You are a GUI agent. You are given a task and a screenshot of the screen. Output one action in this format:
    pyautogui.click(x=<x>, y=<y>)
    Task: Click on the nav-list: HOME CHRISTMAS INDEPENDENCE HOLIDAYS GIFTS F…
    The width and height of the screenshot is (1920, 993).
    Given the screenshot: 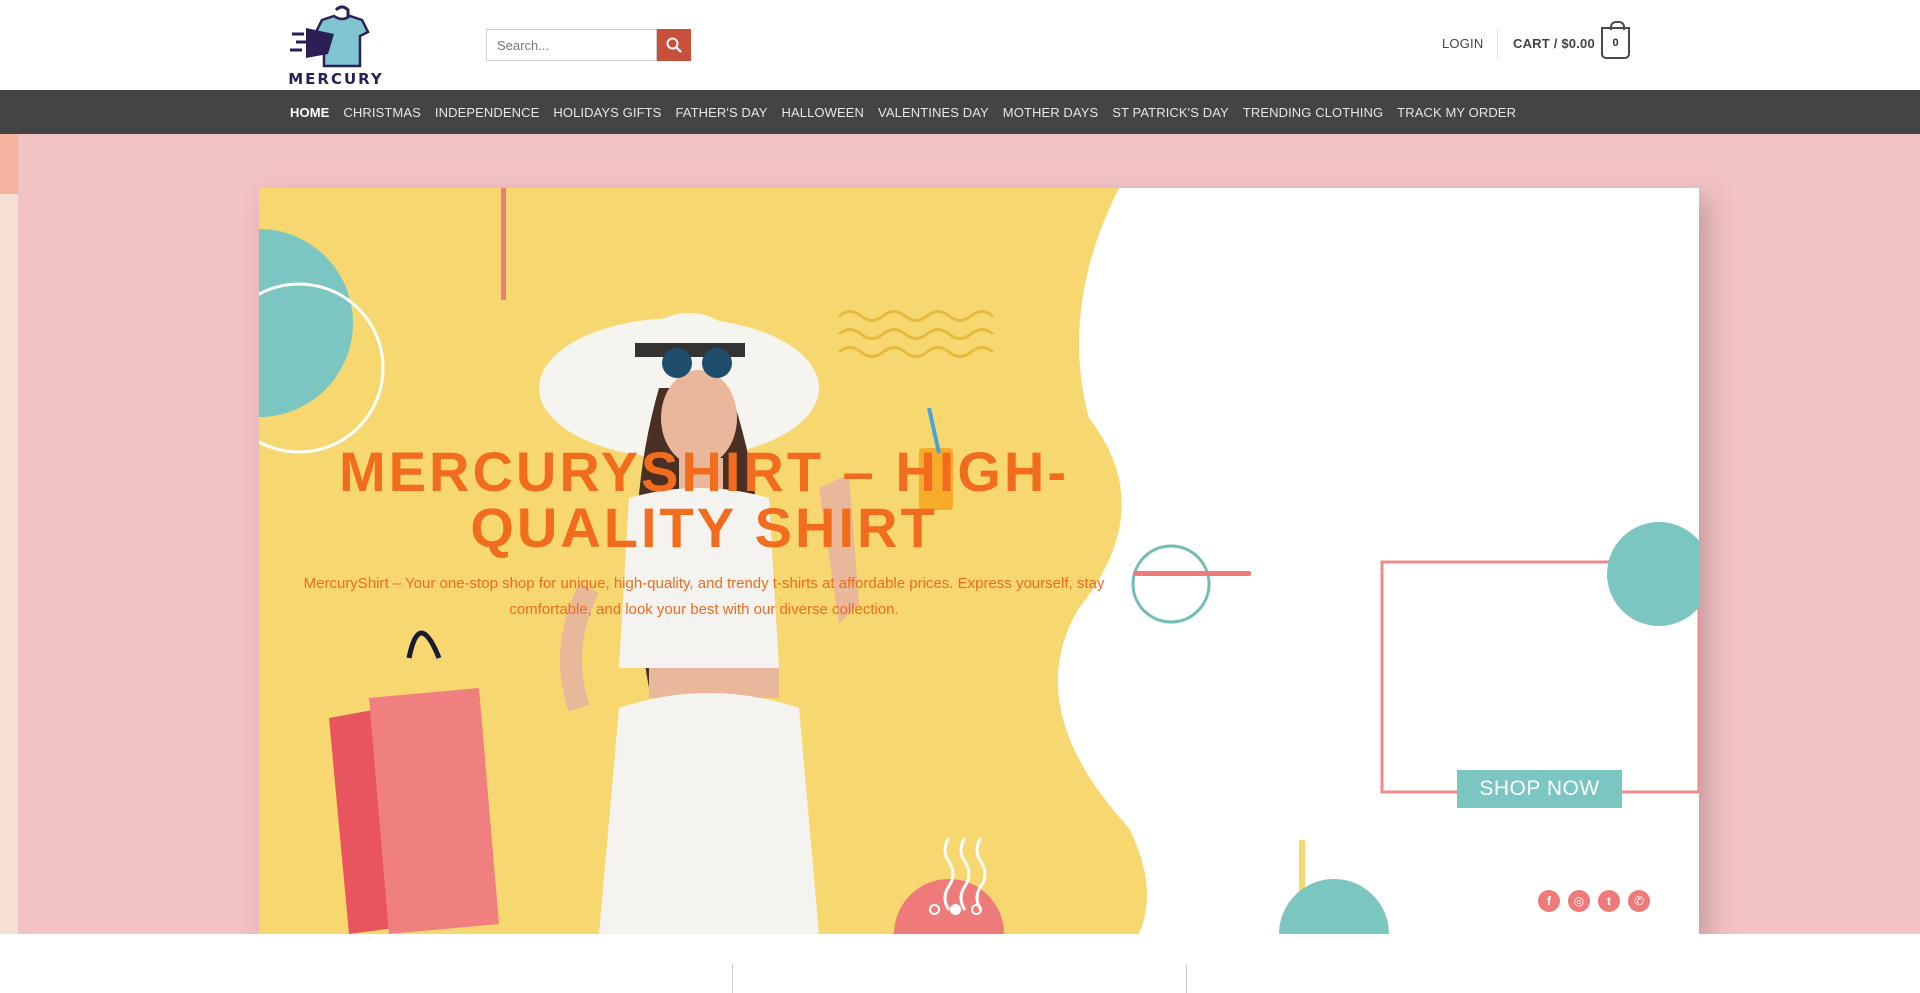 What is the action you would take?
    pyautogui.click(x=910, y=112)
    